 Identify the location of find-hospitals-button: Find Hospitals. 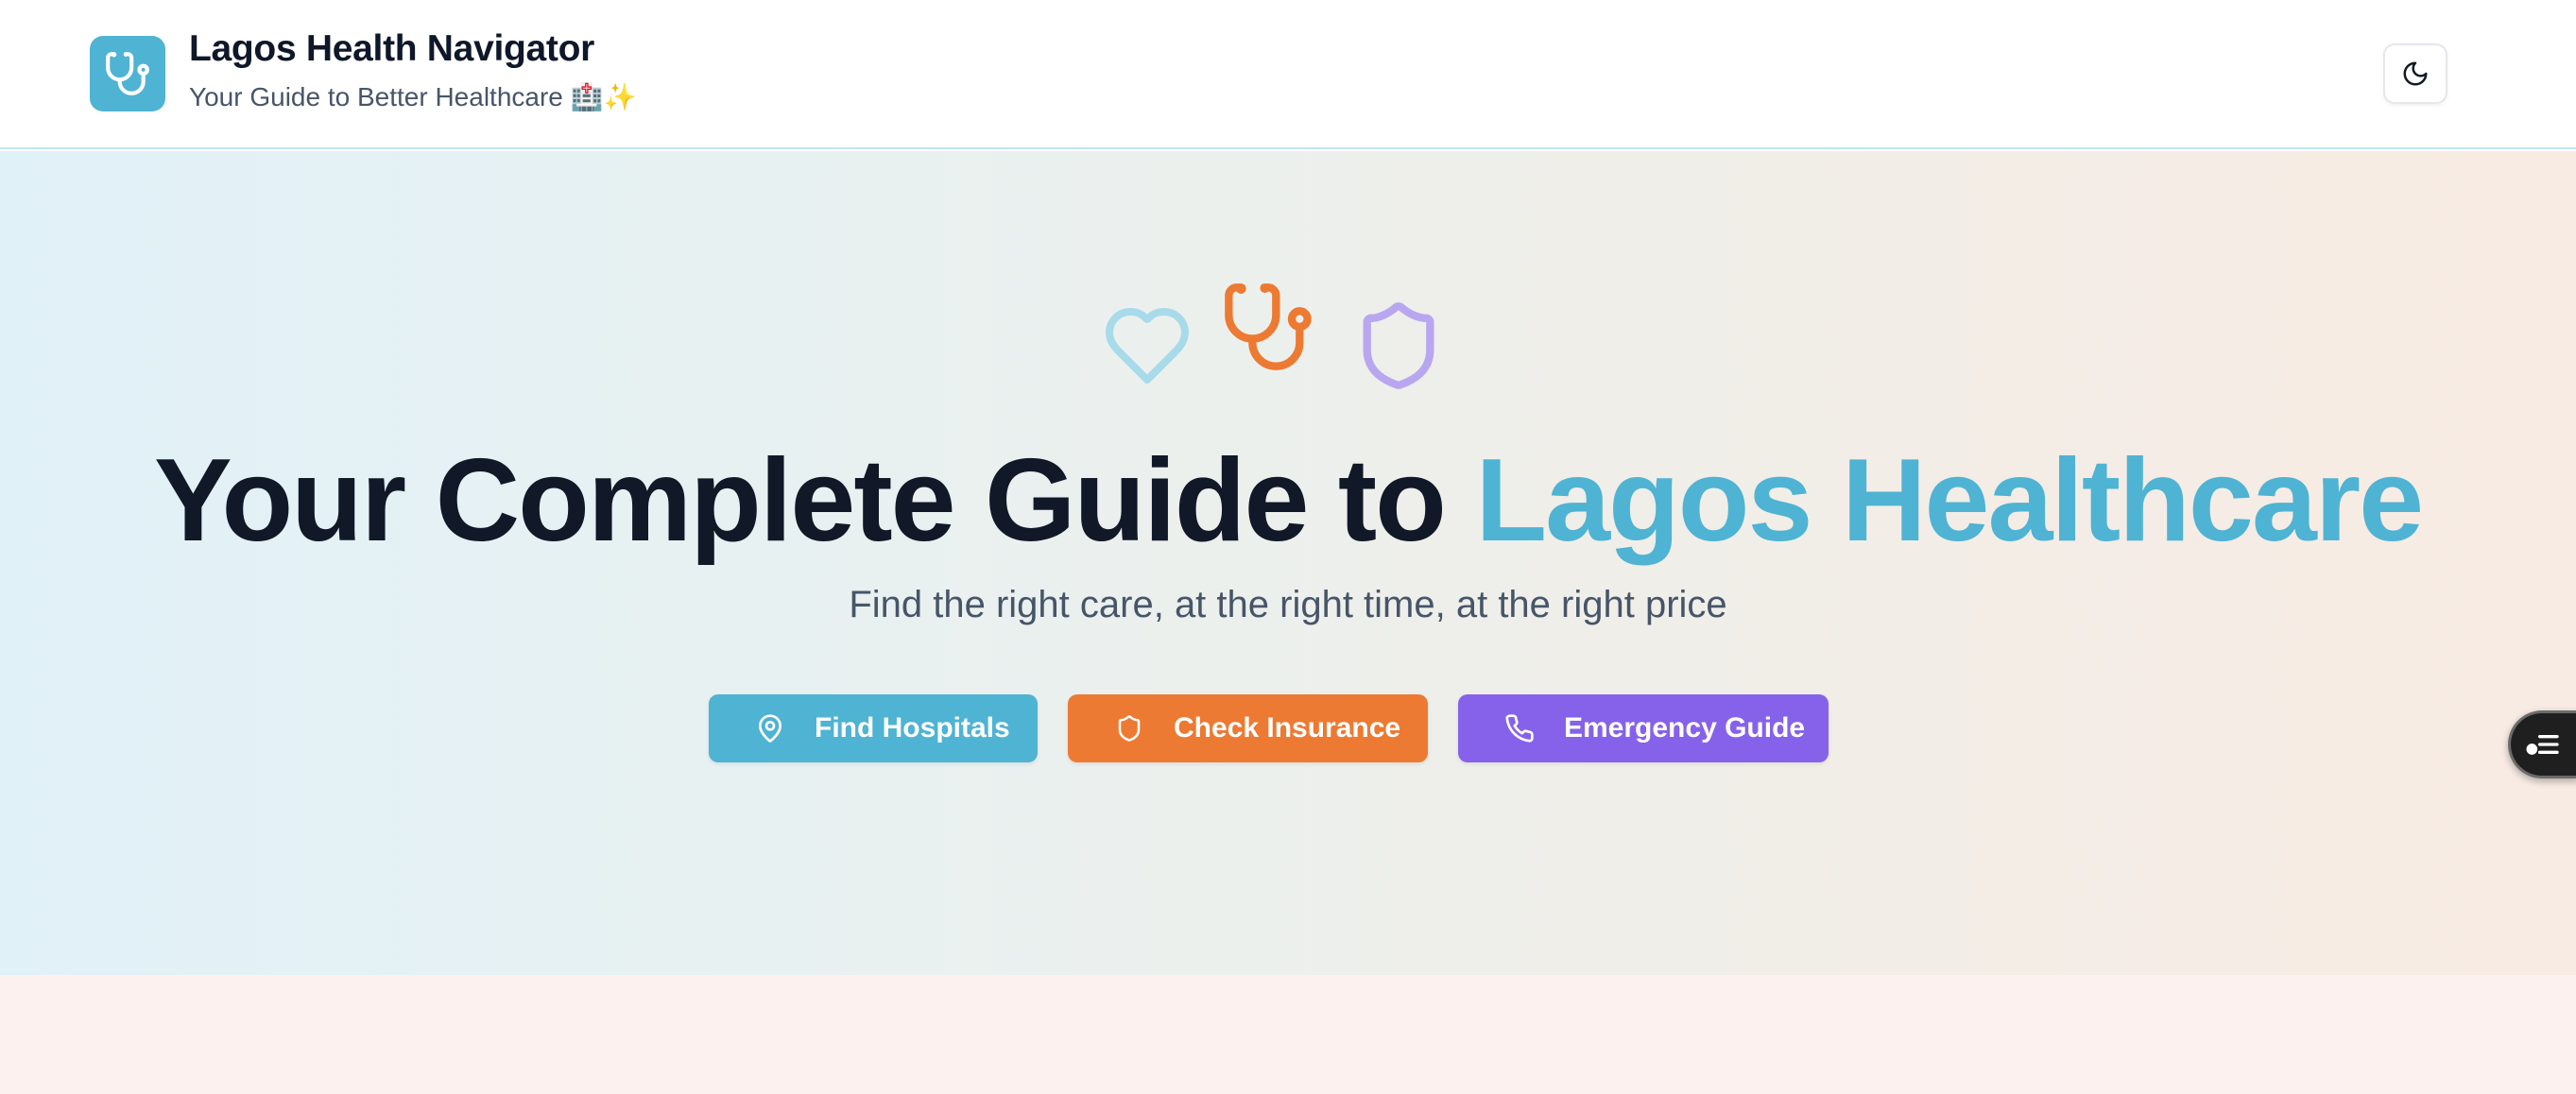
(873, 728).